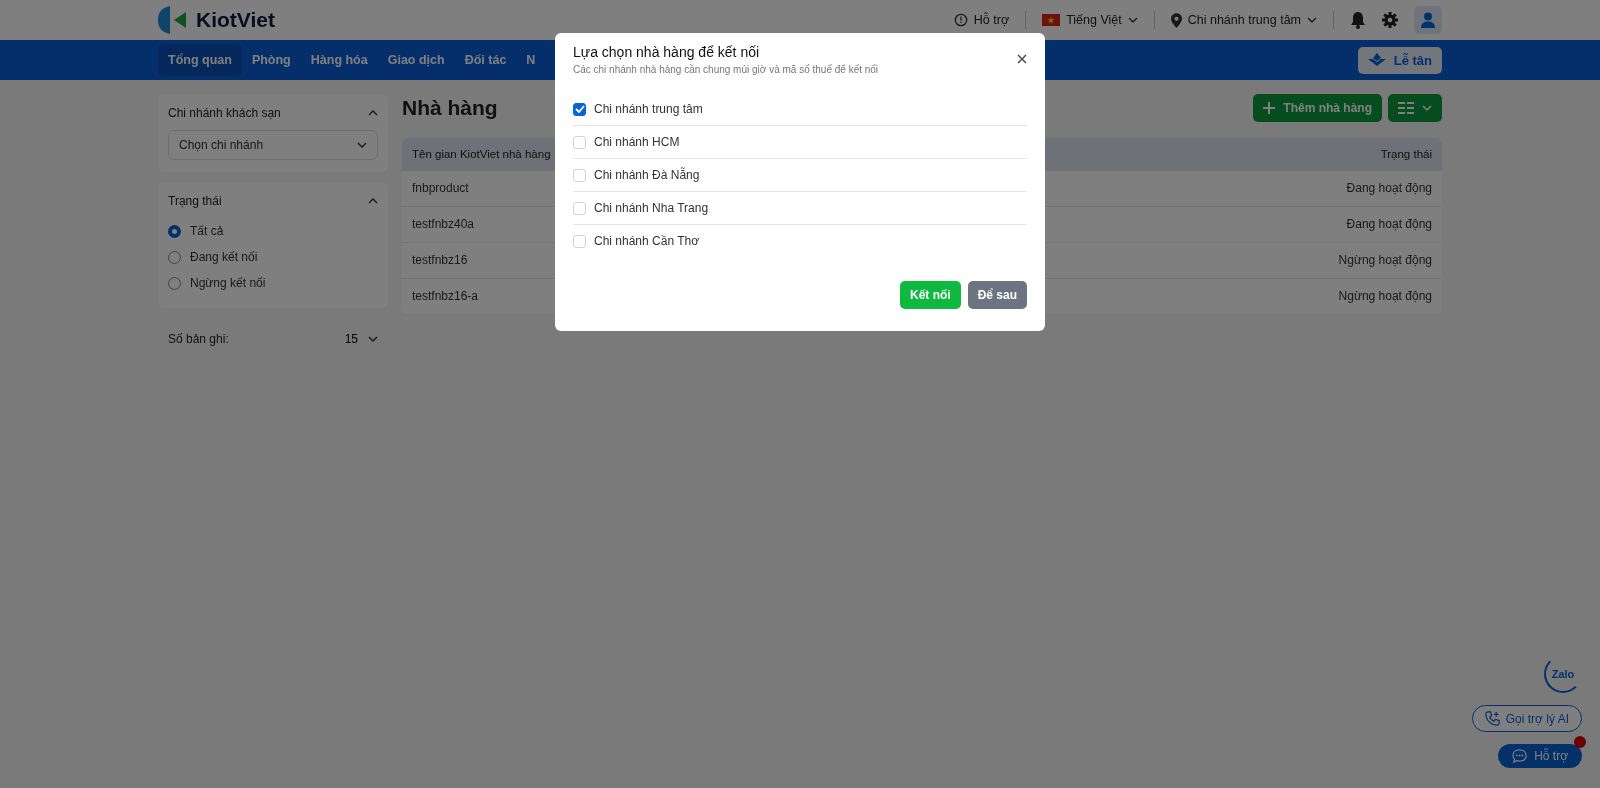 This screenshot has width=1600, height=788. I want to click on checkbox-label: Chi nhánh Nha Trang, so click(651, 208).